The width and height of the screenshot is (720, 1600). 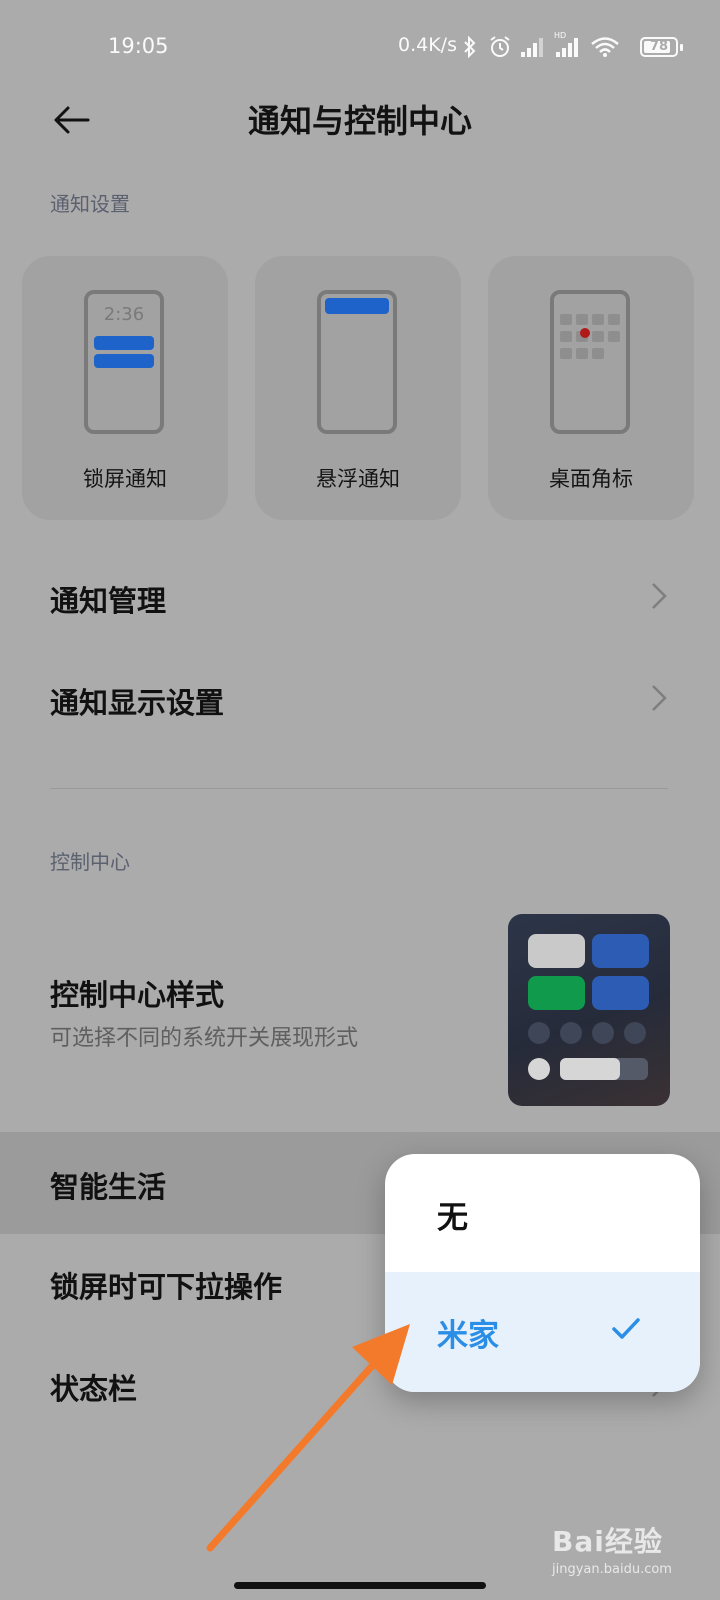 What do you see at coordinates (427, 45) in the screenshot?
I see `network-speed: 0.4K/s` at bounding box center [427, 45].